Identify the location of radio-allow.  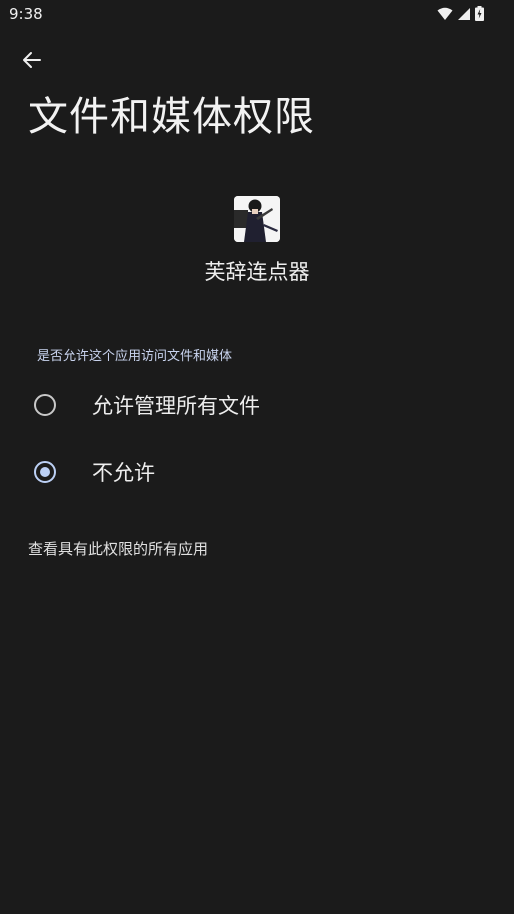
(45, 405).